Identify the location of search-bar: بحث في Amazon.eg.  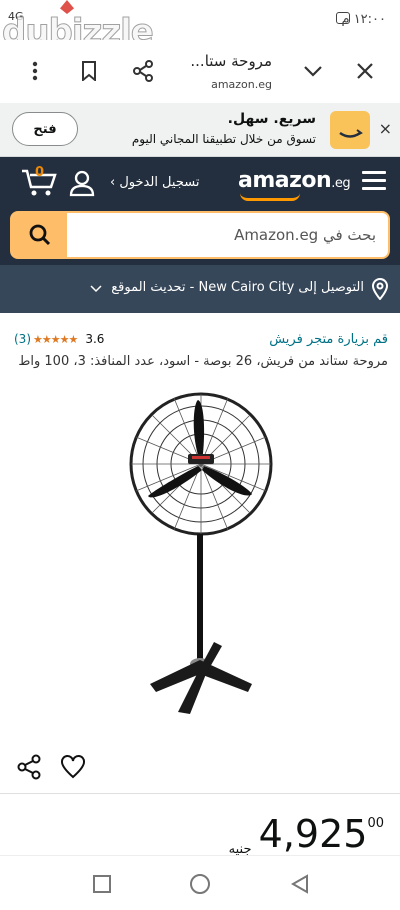
(200, 235).